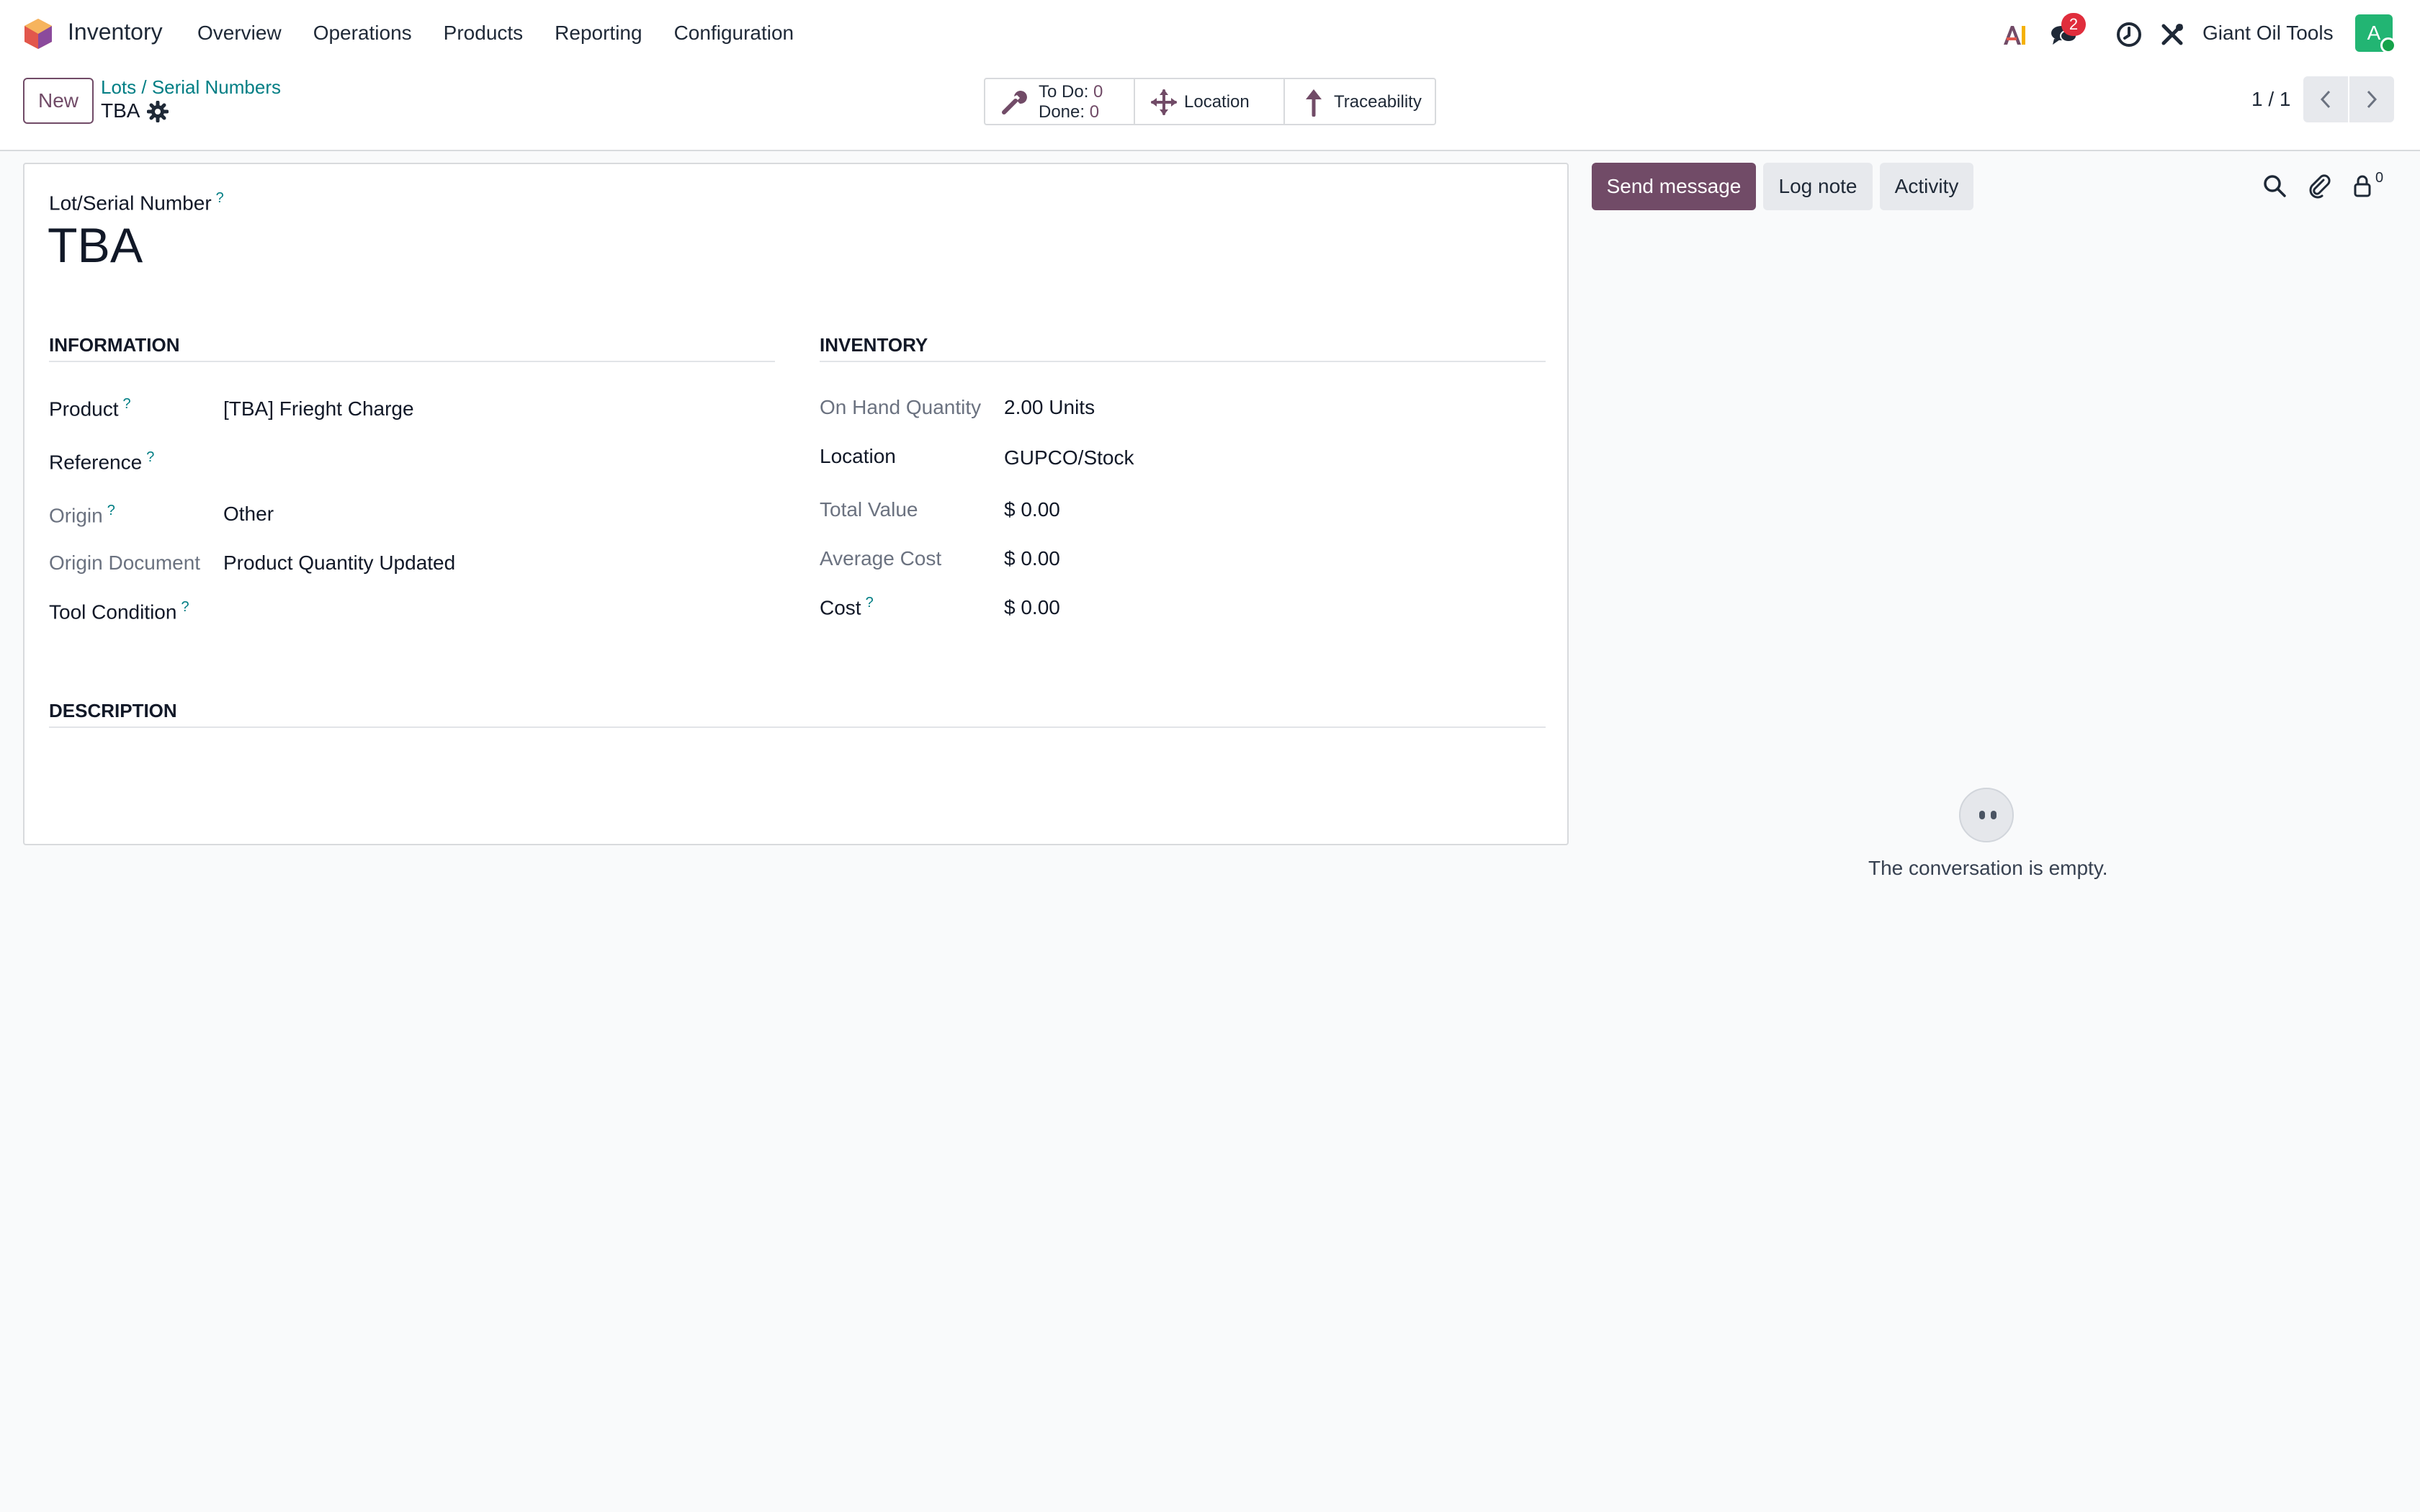 The image size is (2420, 1512). Describe the element at coordinates (2129, 34) in the screenshot. I see `clock-icon` at that location.